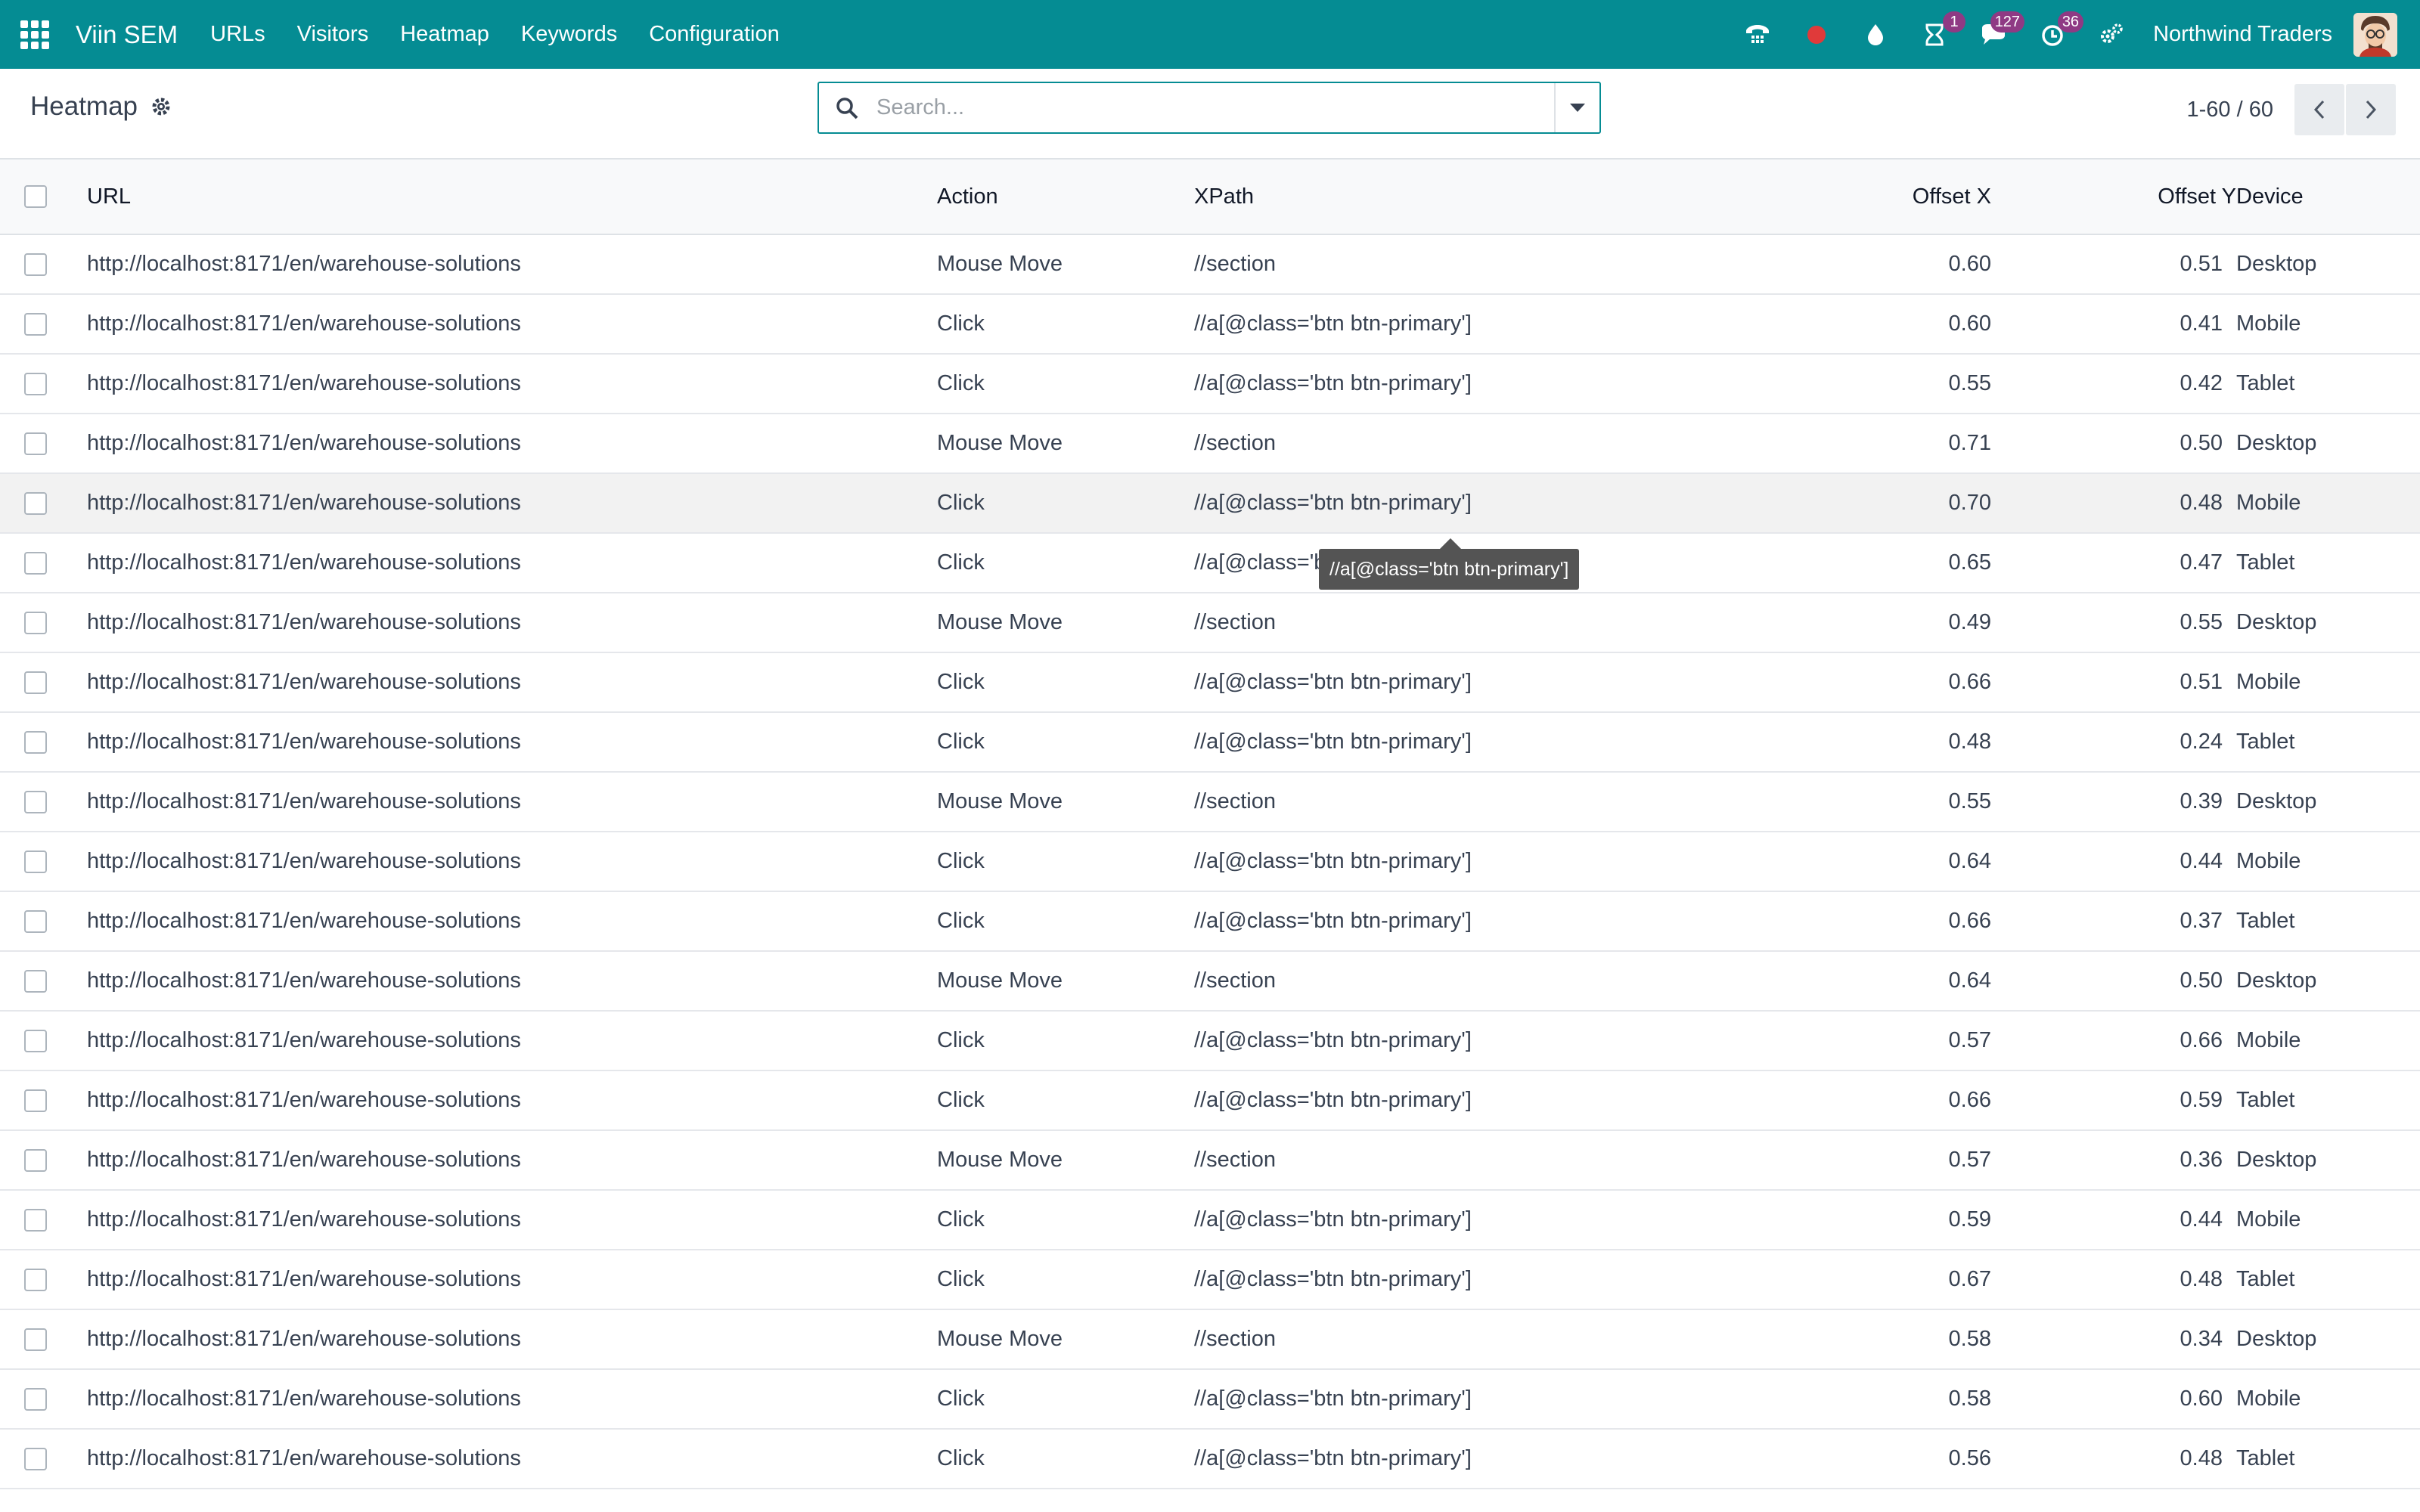  I want to click on offset-y-cell: 0.59, so click(2113, 1100).